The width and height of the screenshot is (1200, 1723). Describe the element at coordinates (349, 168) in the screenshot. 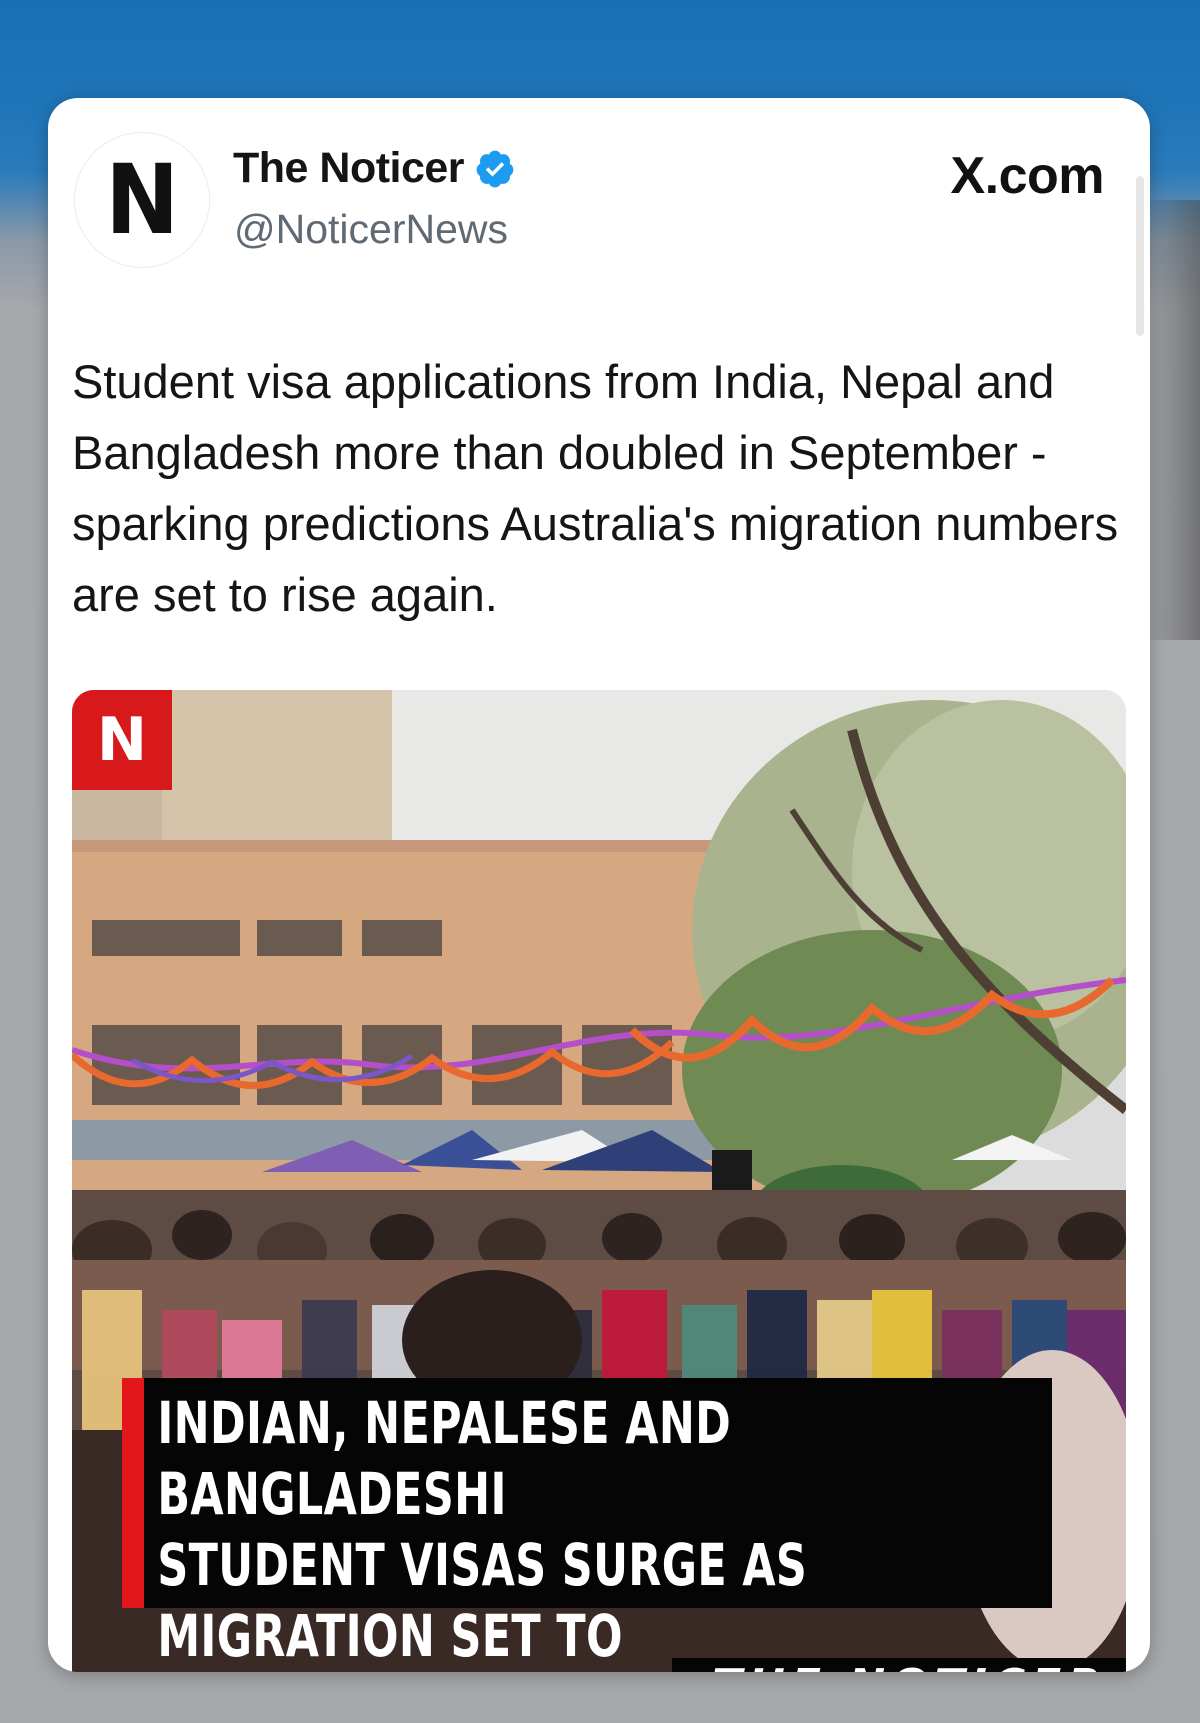

I see `author-display-name: The Noticer` at that location.